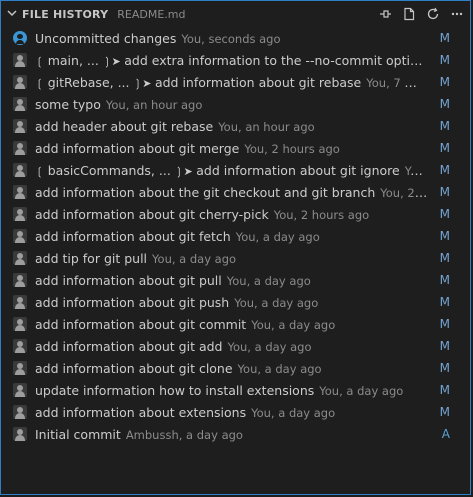  What do you see at coordinates (445, 434) in the screenshot?
I see `file-status-badge: A` at bounding box center [445, 434].